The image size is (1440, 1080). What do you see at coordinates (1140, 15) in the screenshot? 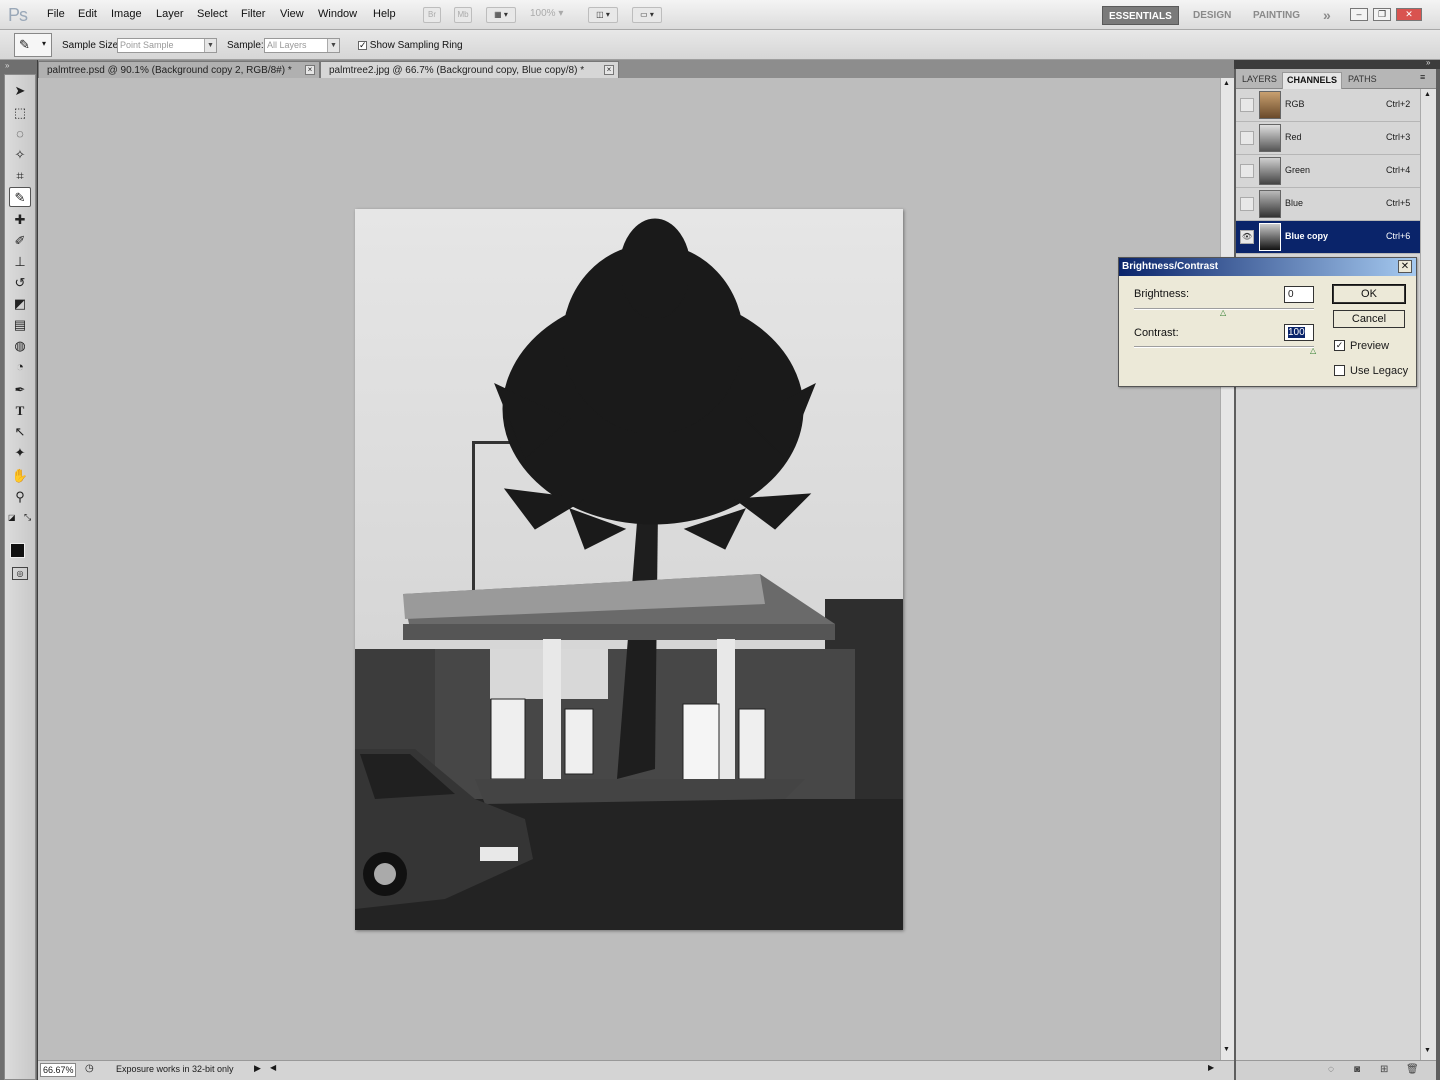
I see `workspace-essentials: ESSENTIALS` at bounding box center [1140, 15].